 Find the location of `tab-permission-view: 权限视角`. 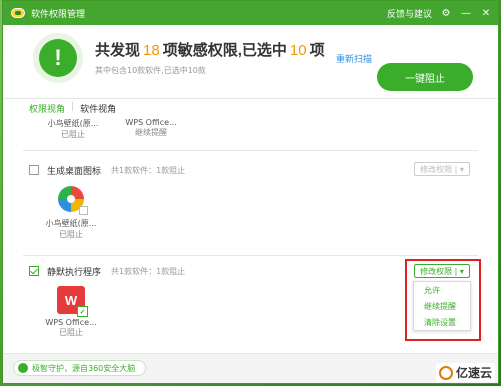

tab-permission-view: 权限视角 is located at coordinates (47, 108).